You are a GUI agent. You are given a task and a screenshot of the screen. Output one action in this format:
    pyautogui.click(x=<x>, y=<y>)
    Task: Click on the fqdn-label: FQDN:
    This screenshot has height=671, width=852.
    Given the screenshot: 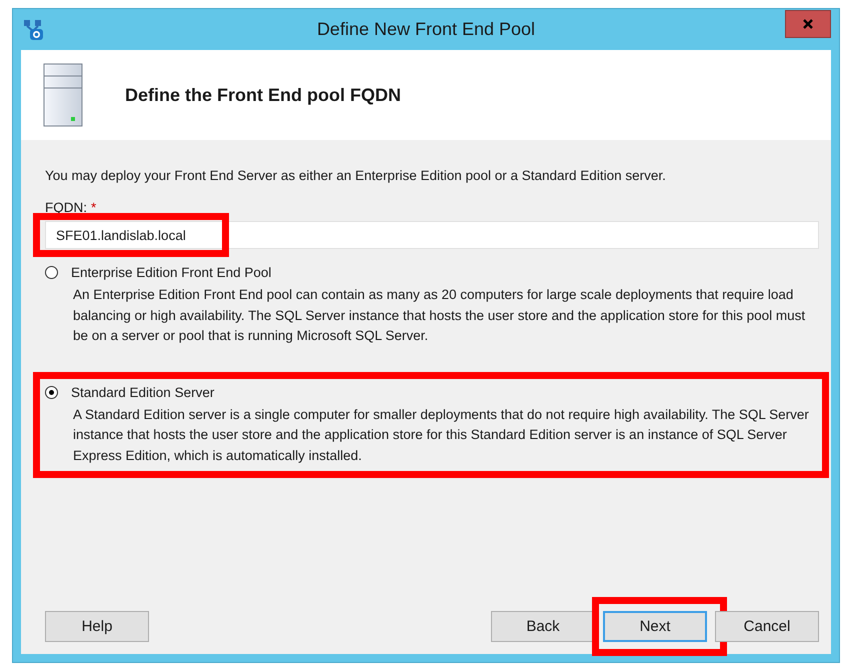 What is the action you would take?
    pyautogui.click(x=66, y=207)
    